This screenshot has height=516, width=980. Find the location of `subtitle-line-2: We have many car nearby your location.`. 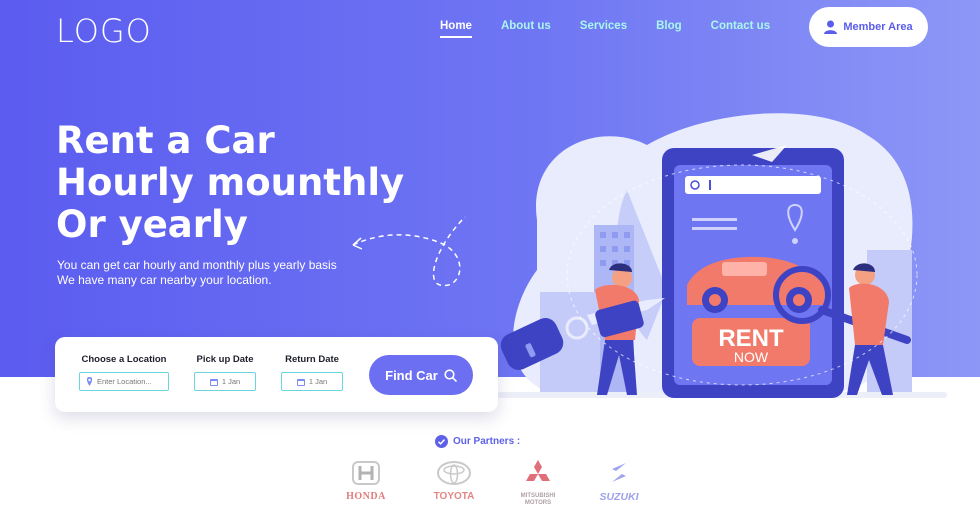

subtitle-line-2: We have many car nearby your location. is located at coordinates (164, 280).